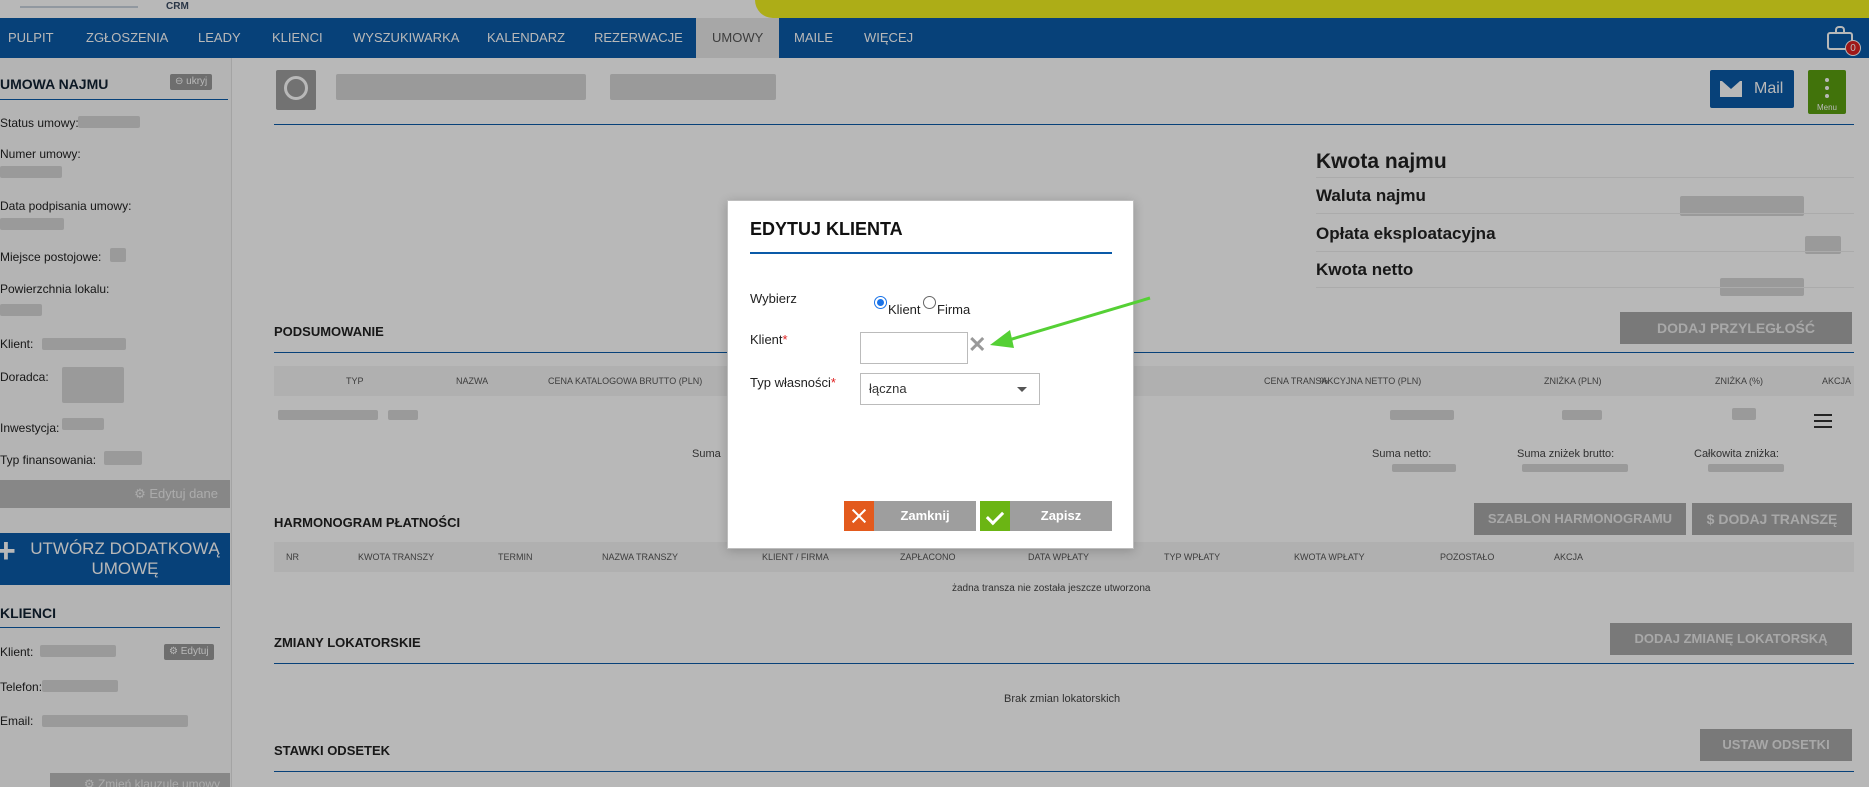 The width and height of the screenshot is (1869, 787). What do you see at coordinates (925, 515) in the screenshot?
I see `close-button-label: Zamknij` at bounding box center [925, 515].